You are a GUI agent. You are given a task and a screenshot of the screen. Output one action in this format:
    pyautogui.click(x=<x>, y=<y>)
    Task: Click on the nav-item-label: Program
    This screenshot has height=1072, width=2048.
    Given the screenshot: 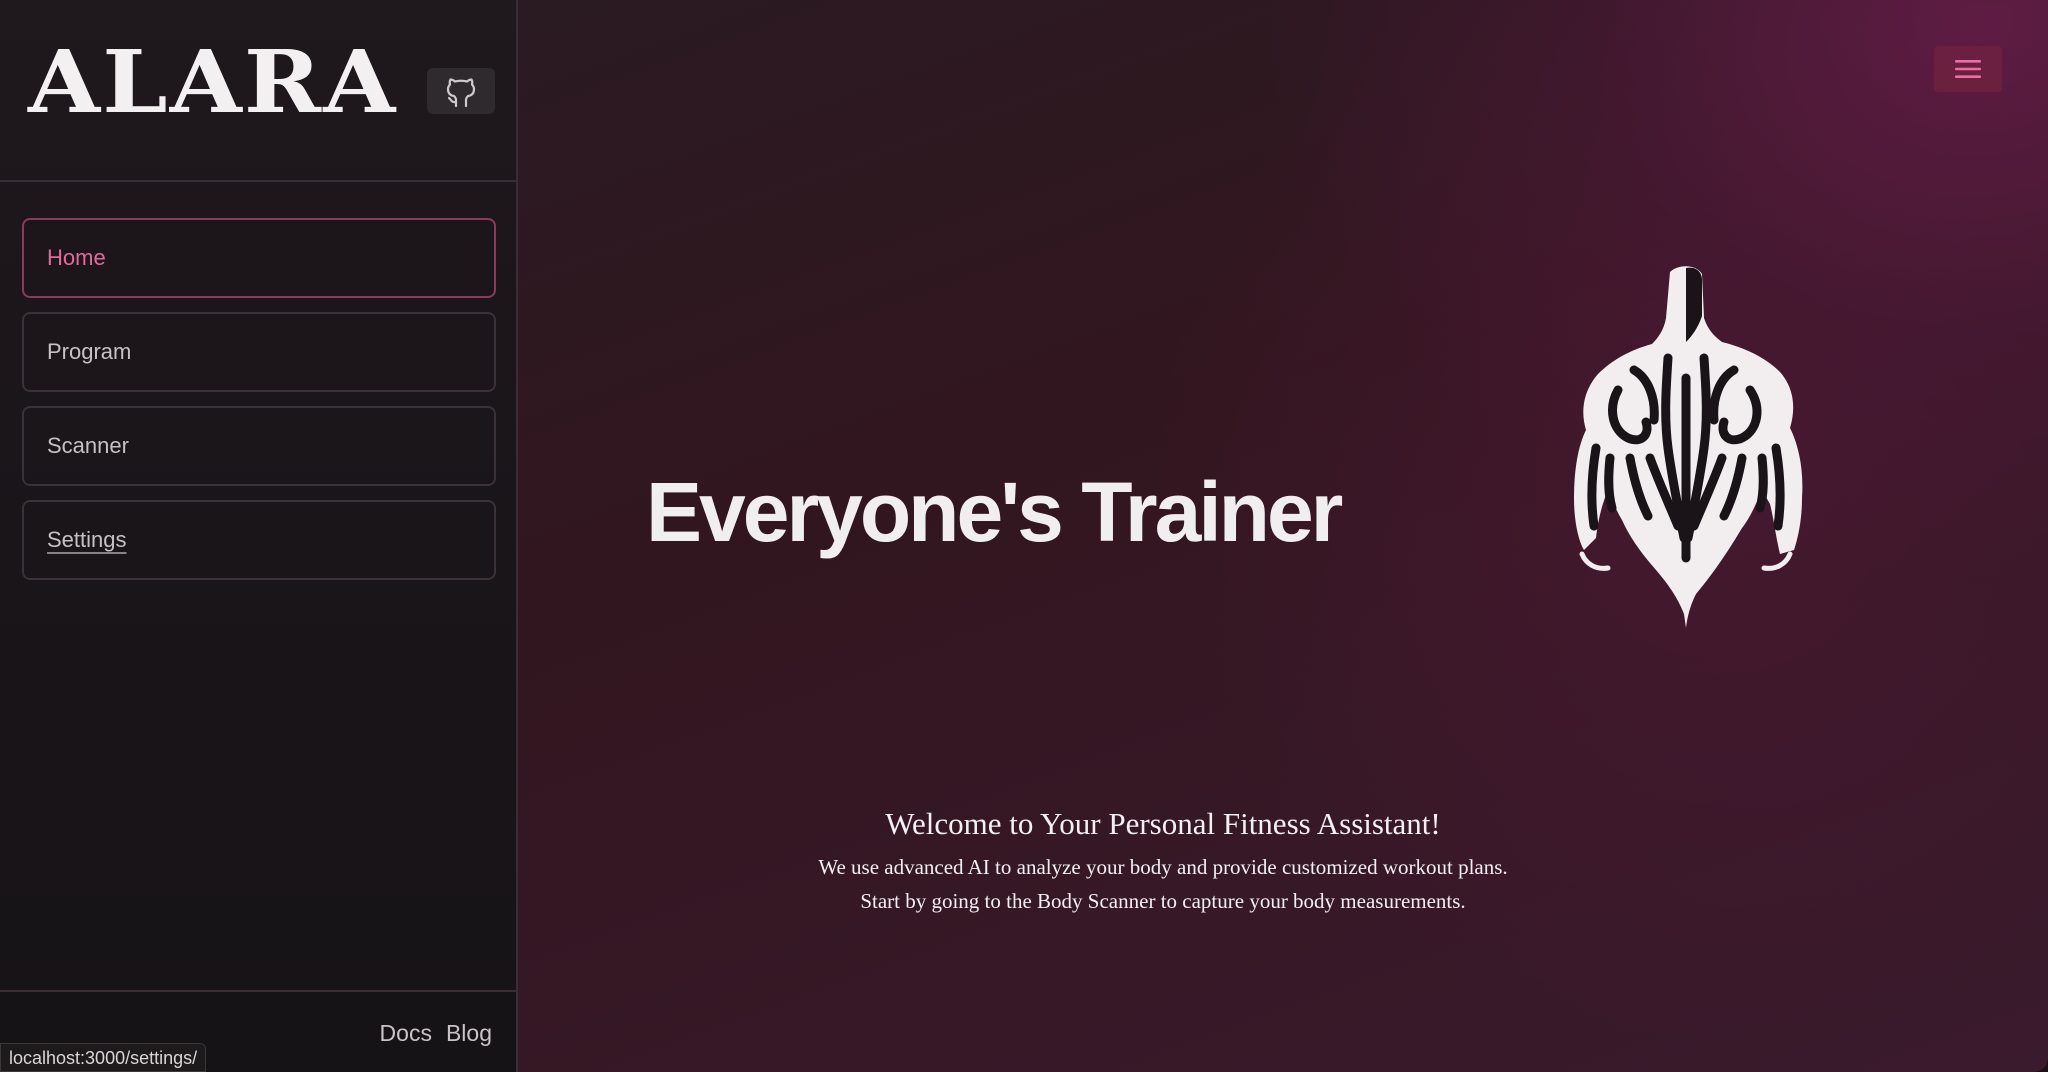 What is the action you would take?
    pyautogui.click(x=89, y=351)
    